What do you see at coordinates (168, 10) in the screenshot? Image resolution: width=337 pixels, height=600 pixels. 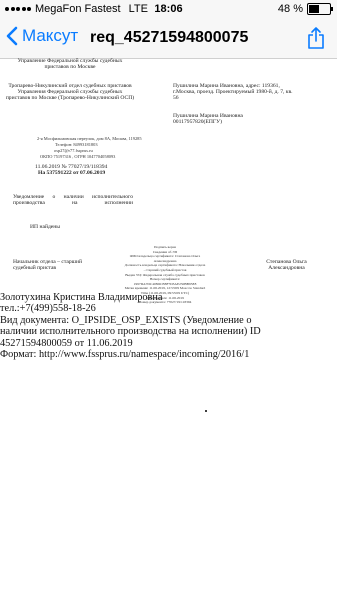 I see `status-bar: MegaFon Fastest LTE 18:06 48 %` at bounding box center [168, 10].